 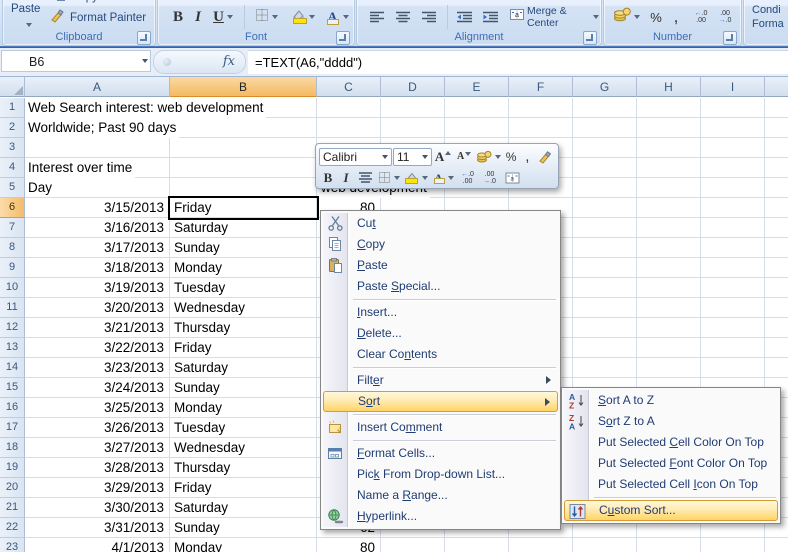 I want to click on menu-item-copy: Copy, so click(x=440, y=244).